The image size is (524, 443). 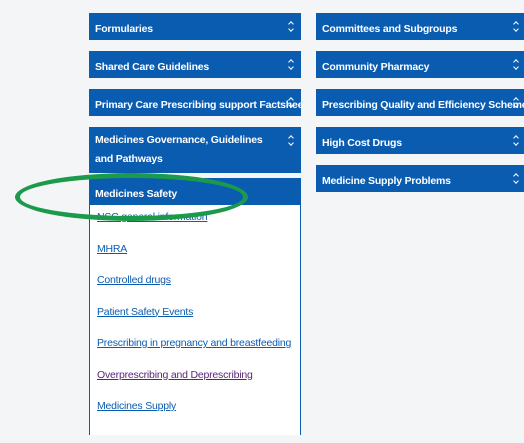 What do you see at coordinates (376, 67) in the screenshot?
I see `accordion-label: Community Pharmacy` at bounding box center [376, 67].